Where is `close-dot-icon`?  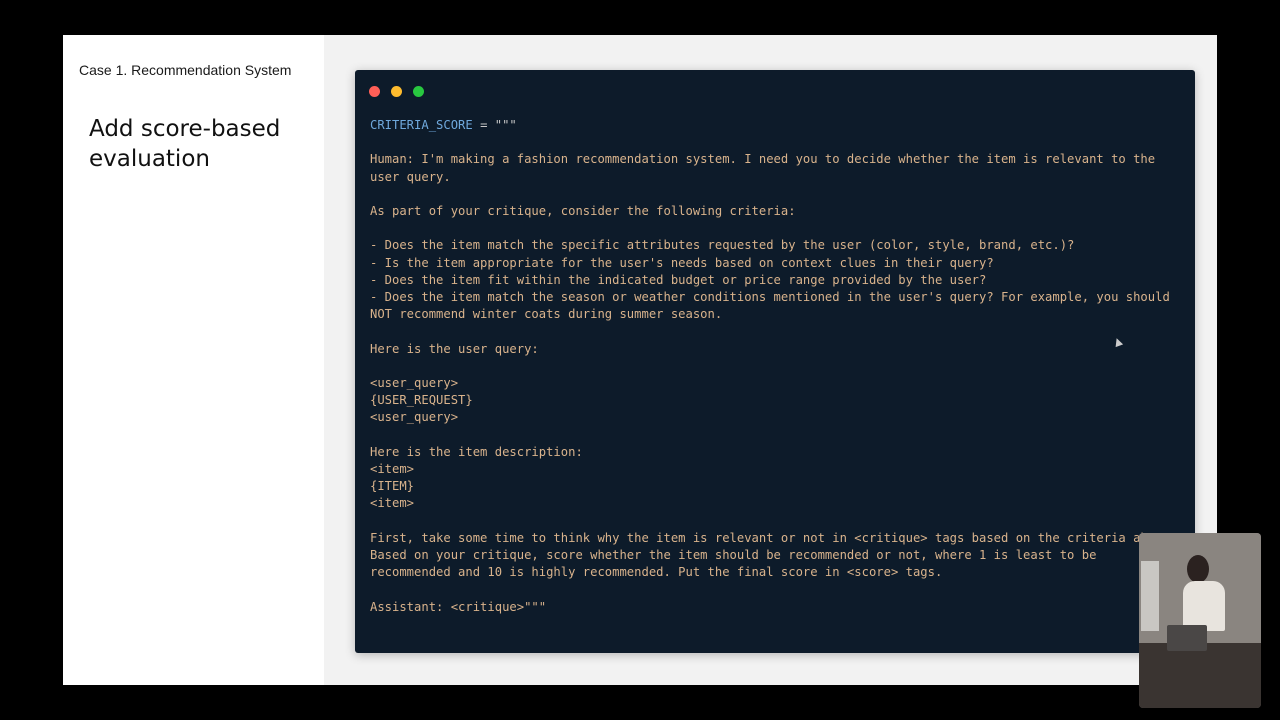
close-dot-icon is located at coordinates (374, 91).